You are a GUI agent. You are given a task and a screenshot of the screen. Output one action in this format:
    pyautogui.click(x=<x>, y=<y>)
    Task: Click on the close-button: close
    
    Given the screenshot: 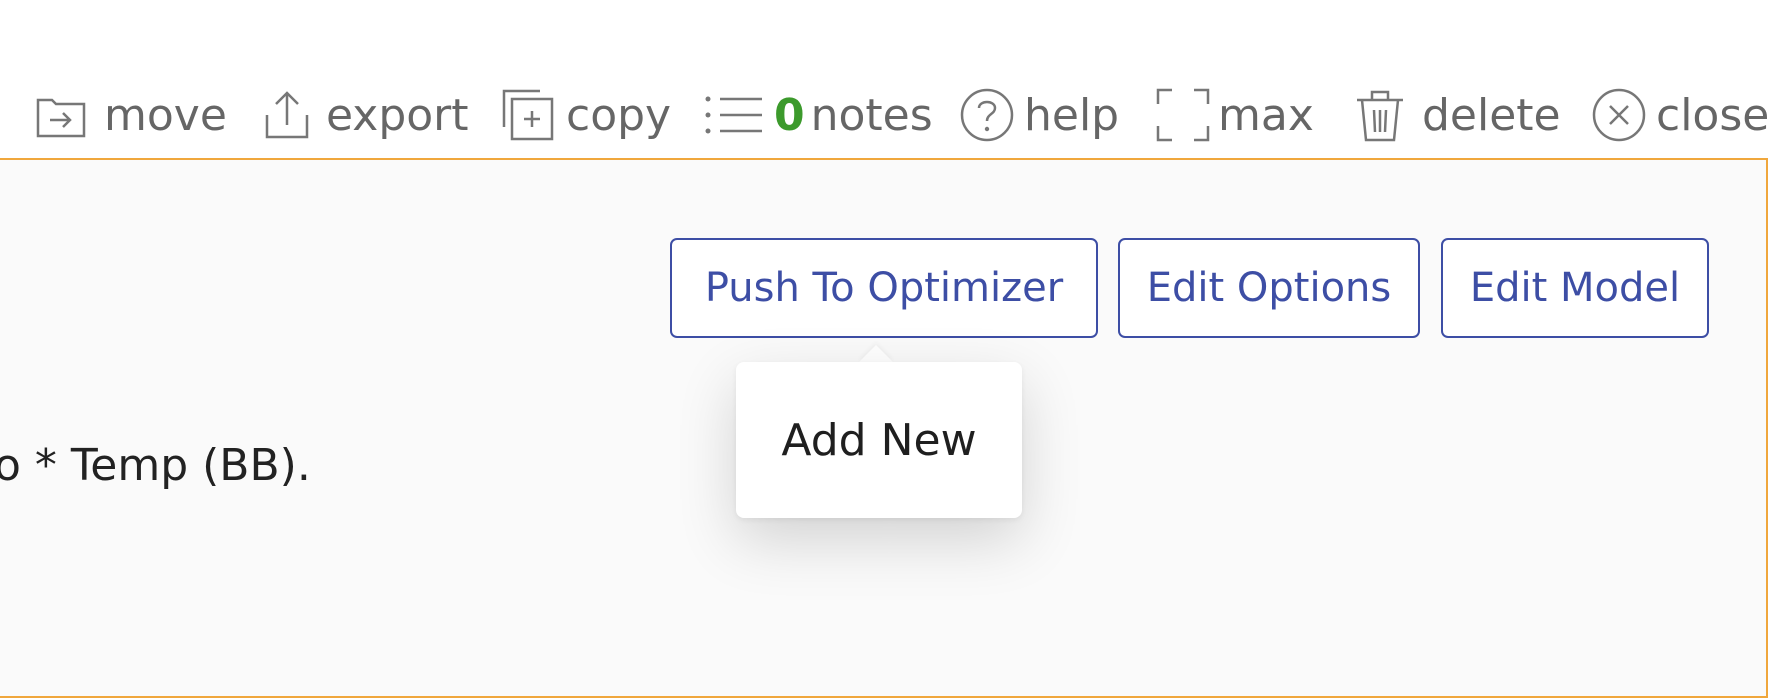 What is the action you would take?
    pyautogui.click(x=1679, y=115)
    